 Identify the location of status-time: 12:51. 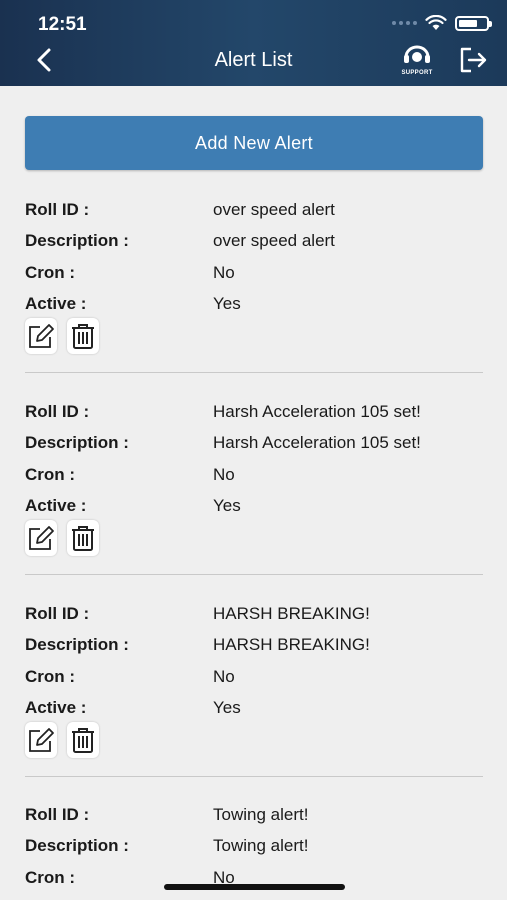
(62, 24).